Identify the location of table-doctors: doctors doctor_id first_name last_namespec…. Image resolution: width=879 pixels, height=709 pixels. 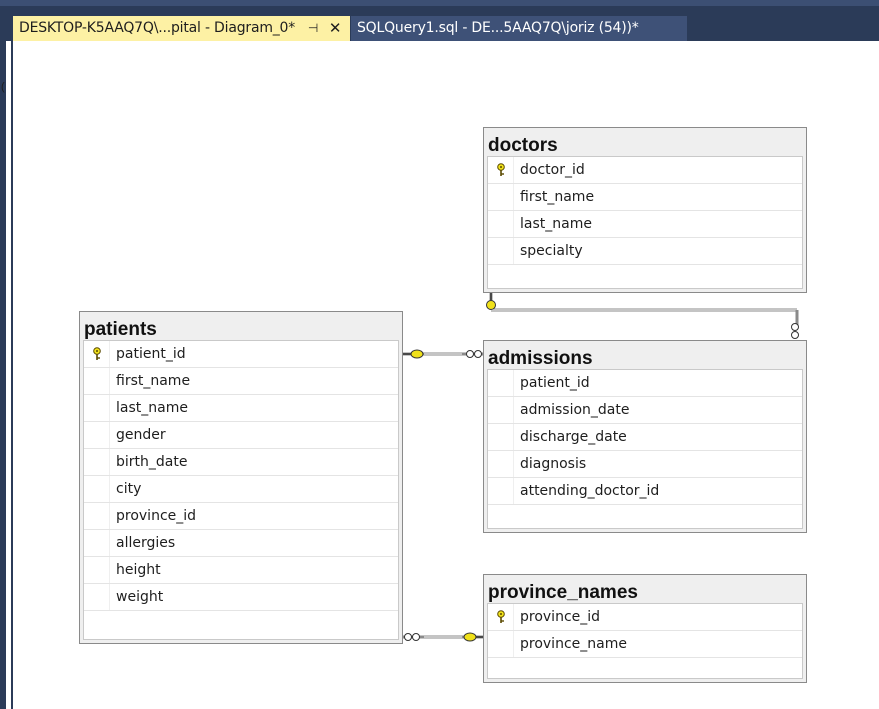
(645, 210).